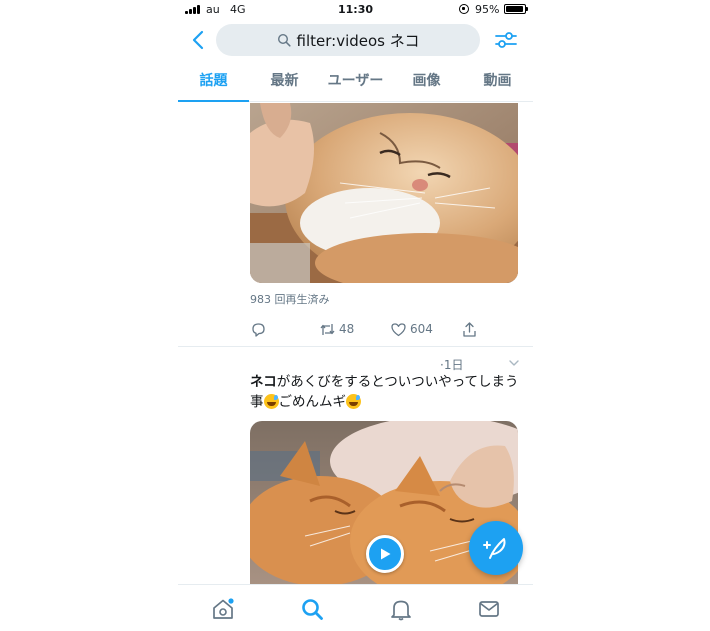  I want to click on search-input: filter:videos ネコ, so click(348, 40).